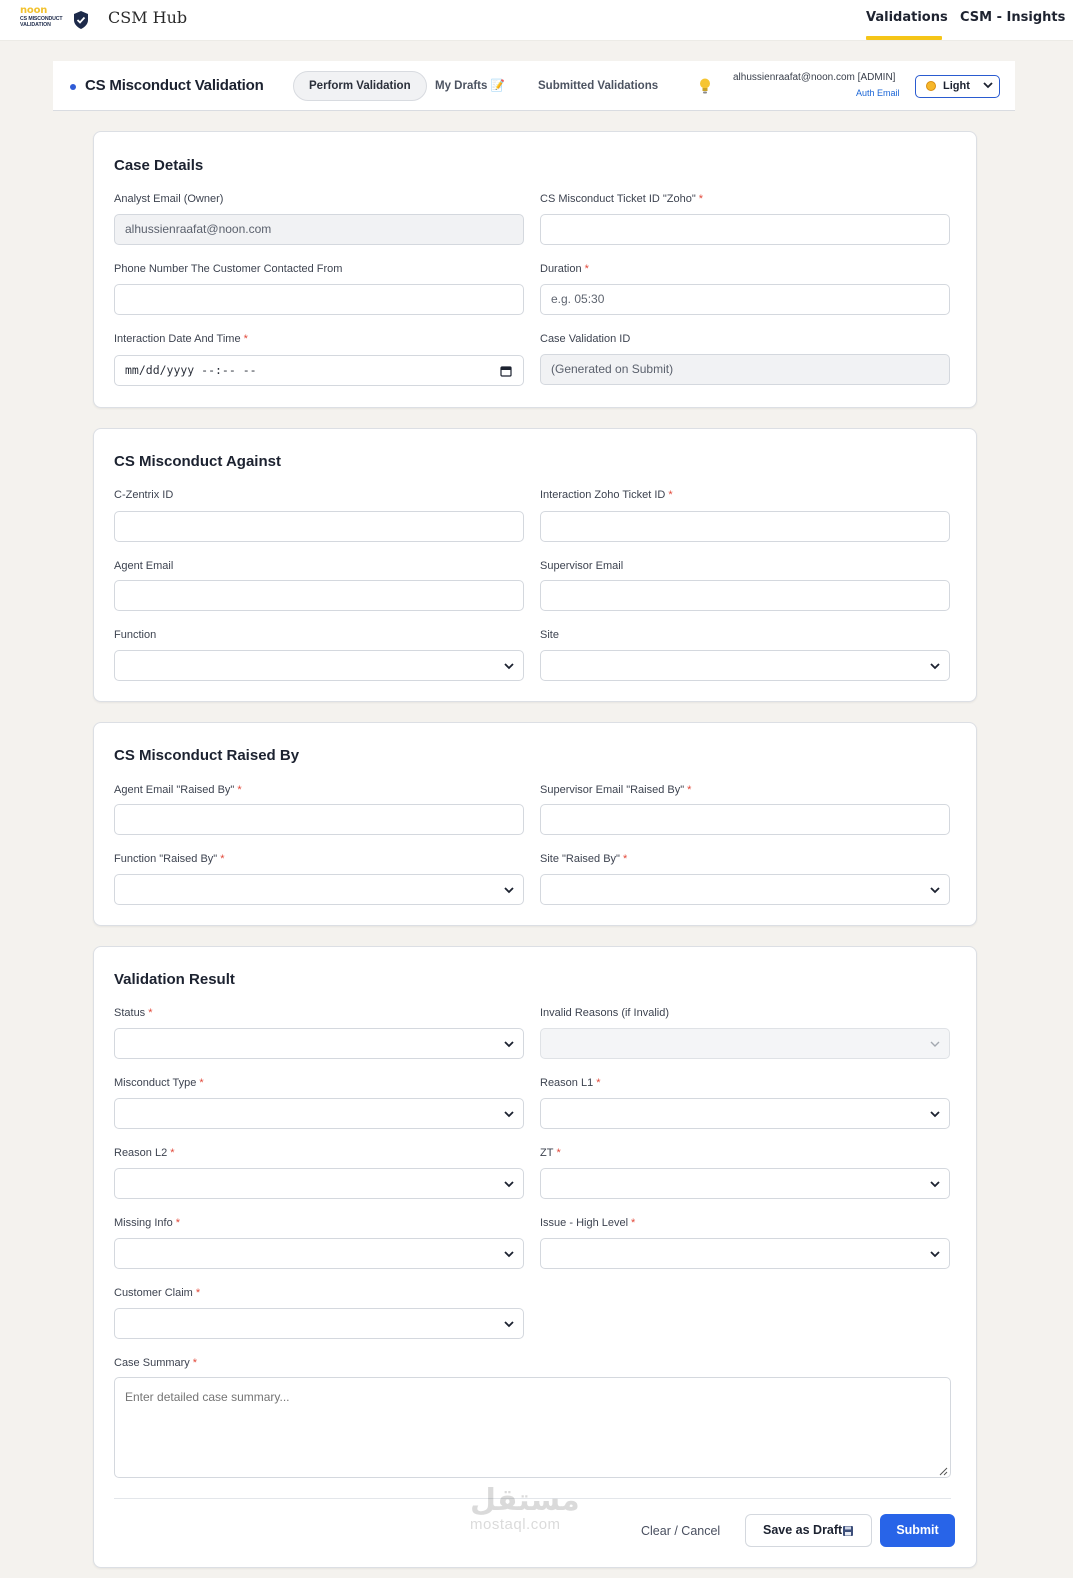  I want to click on zoho-ticket-label-text: Interaction Zoho Ticket ID, so click(603, 495).